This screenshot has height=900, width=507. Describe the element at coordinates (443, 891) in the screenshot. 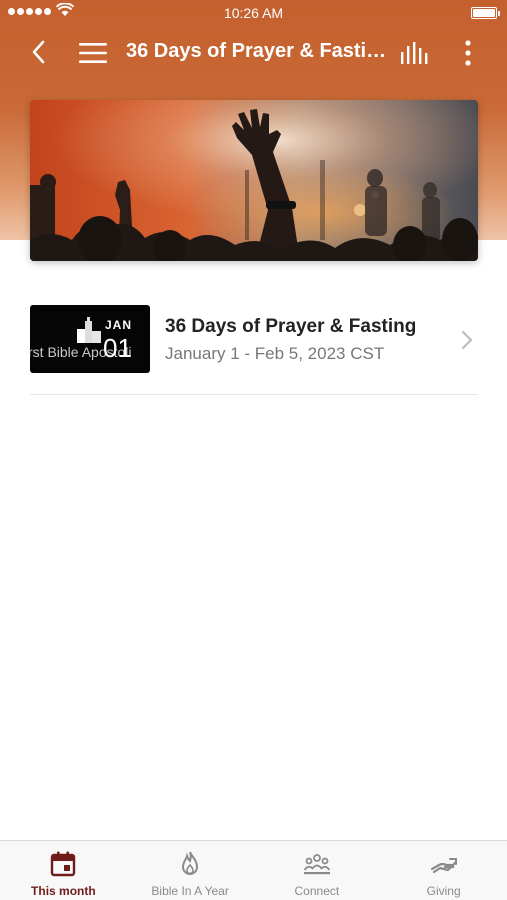

I see `tab-label: Giving` at that location.